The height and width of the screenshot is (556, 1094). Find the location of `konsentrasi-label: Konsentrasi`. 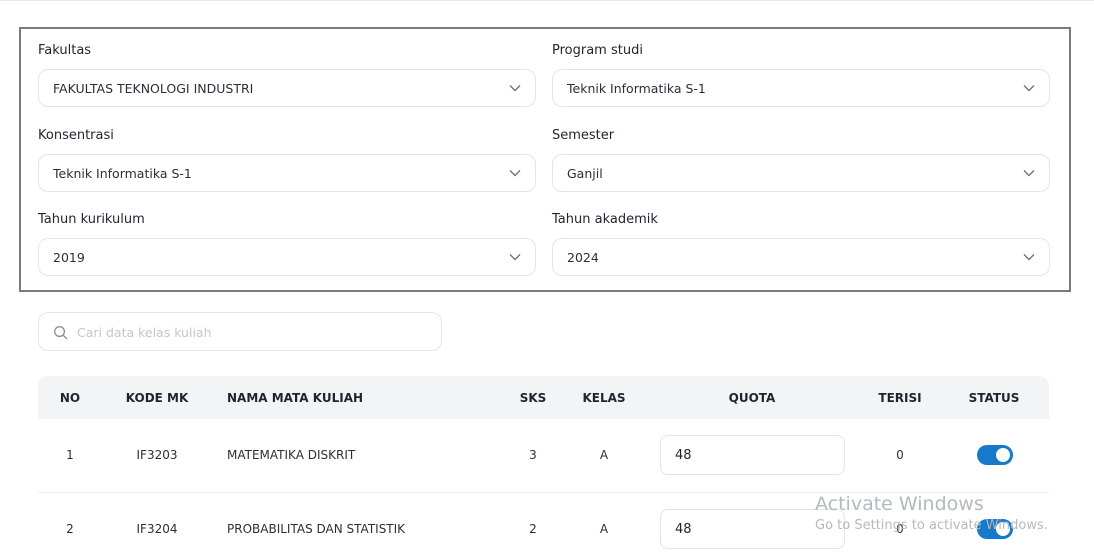

konsentrasi-label: Konsentrasi is located at coordinates (76, 135).